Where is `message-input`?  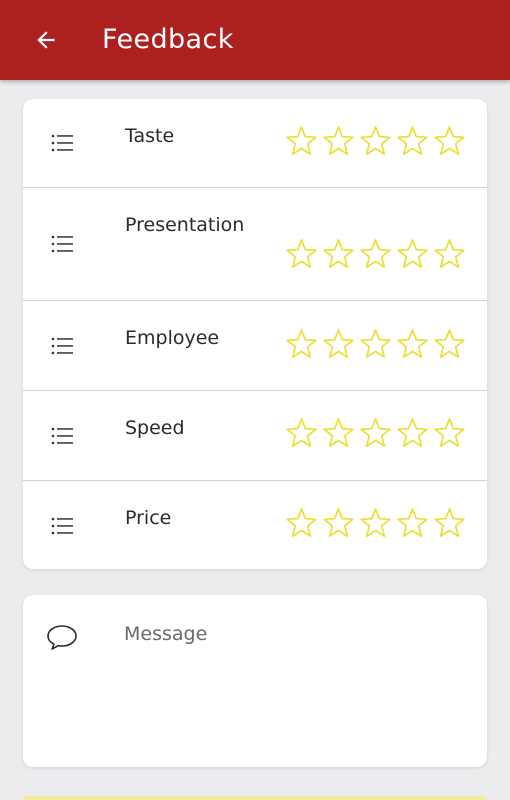 message-input is located at coordinates (294, 679).